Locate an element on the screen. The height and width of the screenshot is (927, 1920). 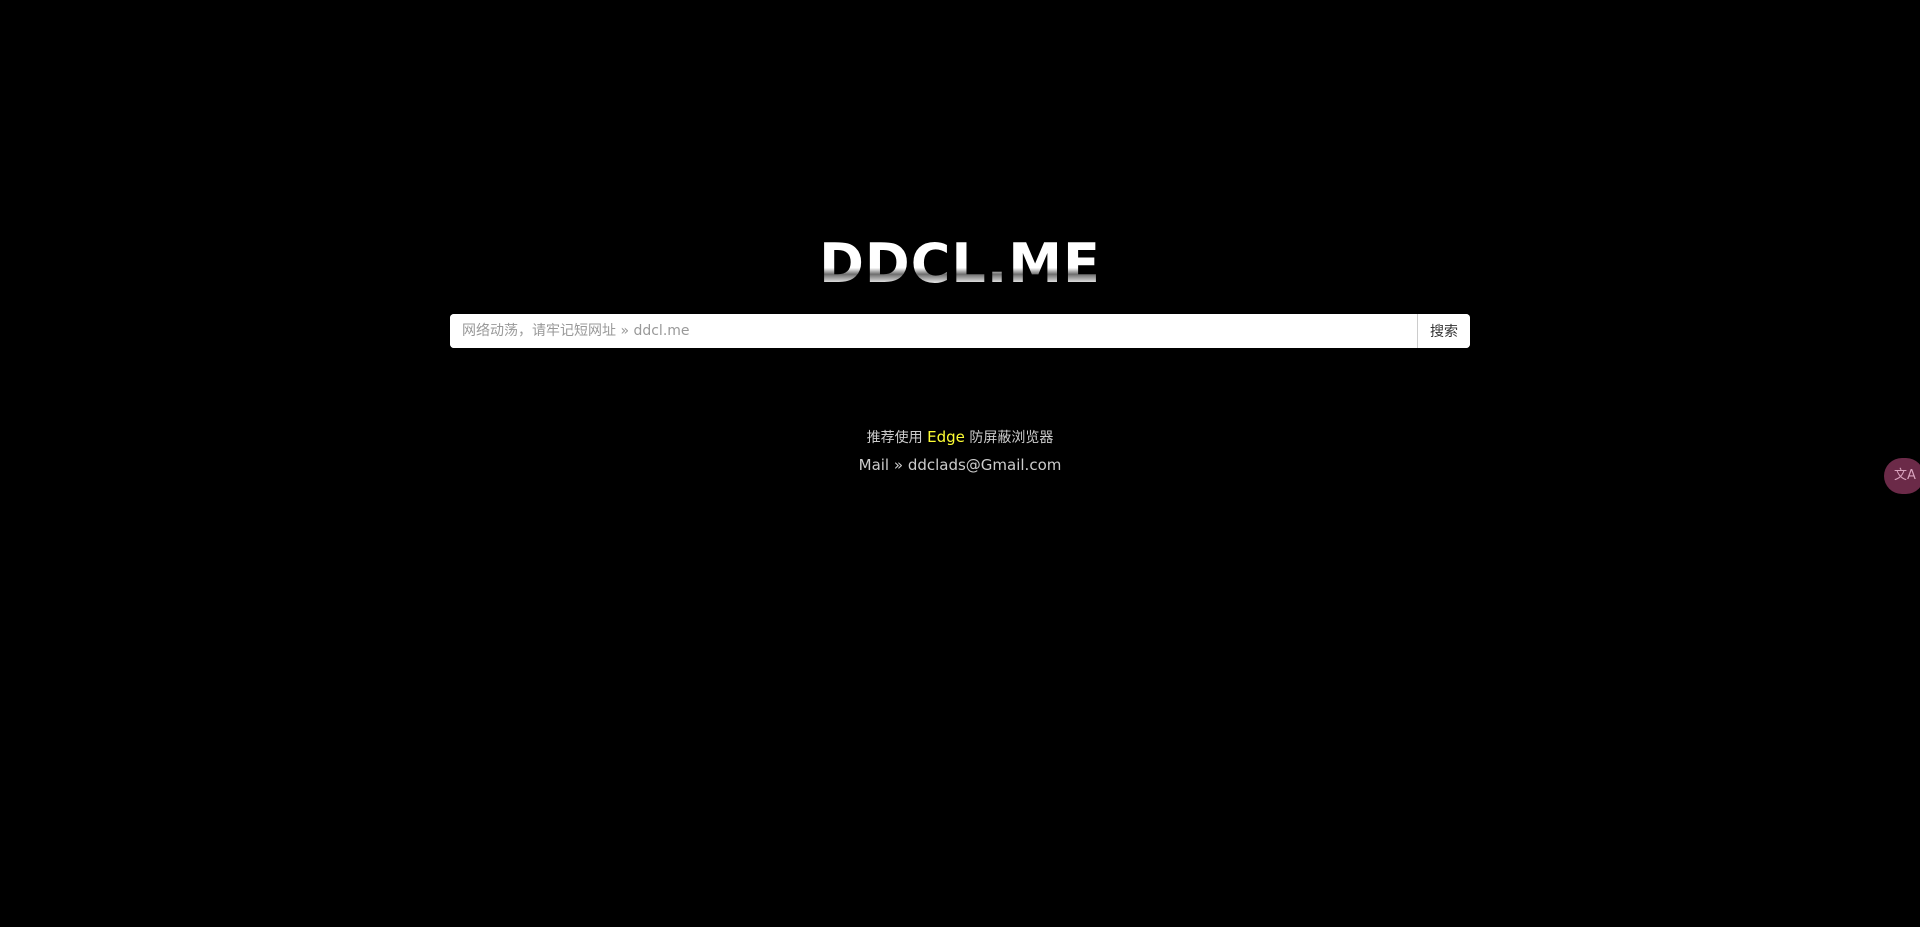
contact-mail: Mail » ddclads@Gmail.com is located at coordinates (960, 465).